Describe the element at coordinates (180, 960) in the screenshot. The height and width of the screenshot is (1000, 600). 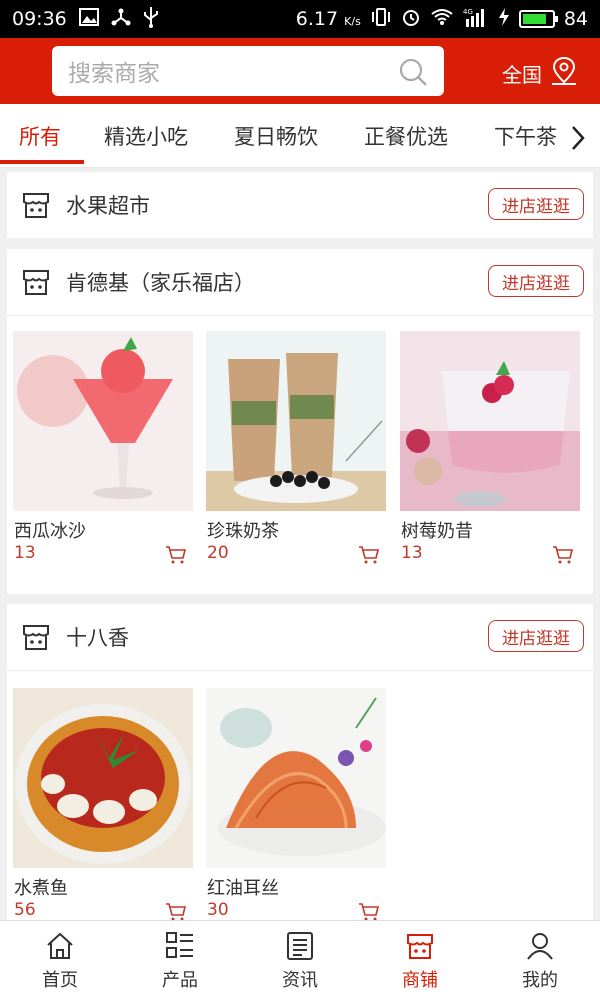
I see `nav-products: 产品` at that location.